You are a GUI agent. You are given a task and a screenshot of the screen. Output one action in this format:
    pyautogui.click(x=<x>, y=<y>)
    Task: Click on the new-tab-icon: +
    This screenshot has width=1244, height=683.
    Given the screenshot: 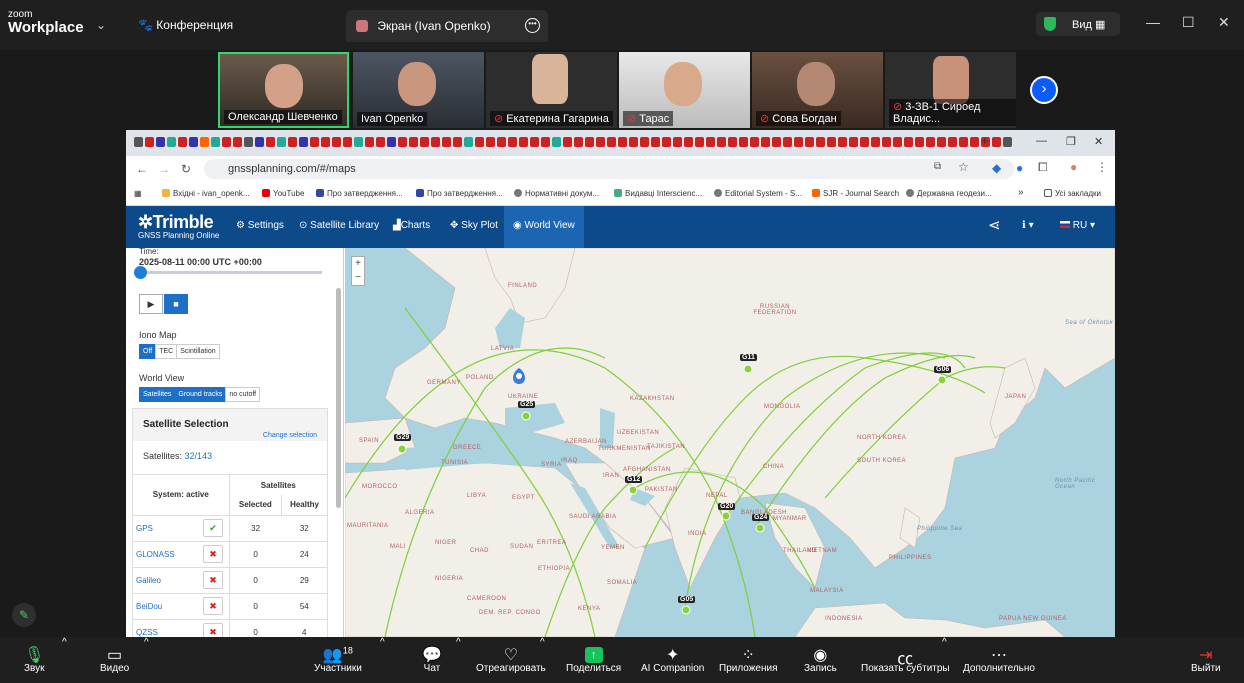 What is the action you would take?
    pyautogui.click(x=985, y=140)
    